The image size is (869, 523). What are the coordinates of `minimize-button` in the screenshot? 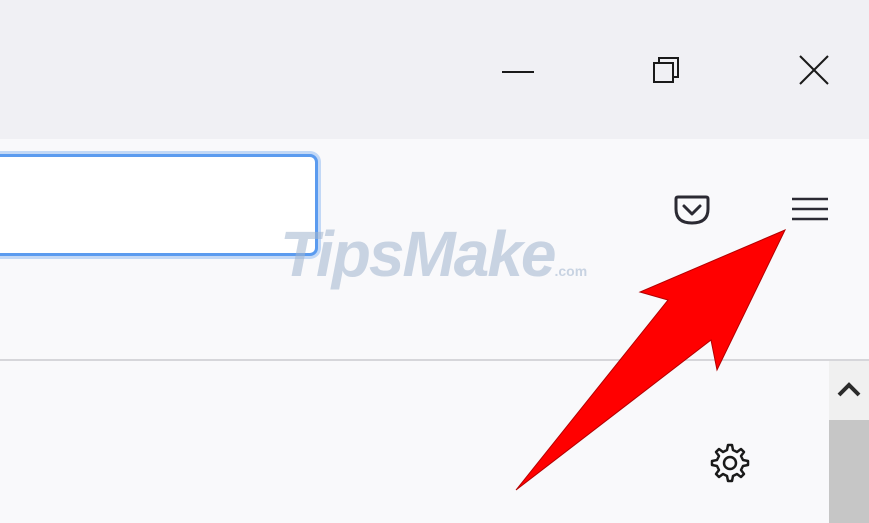 It's located at (518, 70).